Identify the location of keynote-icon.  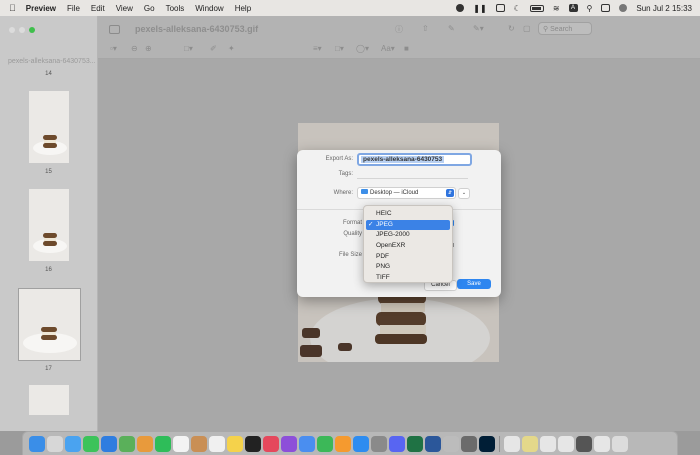
(307, 443).